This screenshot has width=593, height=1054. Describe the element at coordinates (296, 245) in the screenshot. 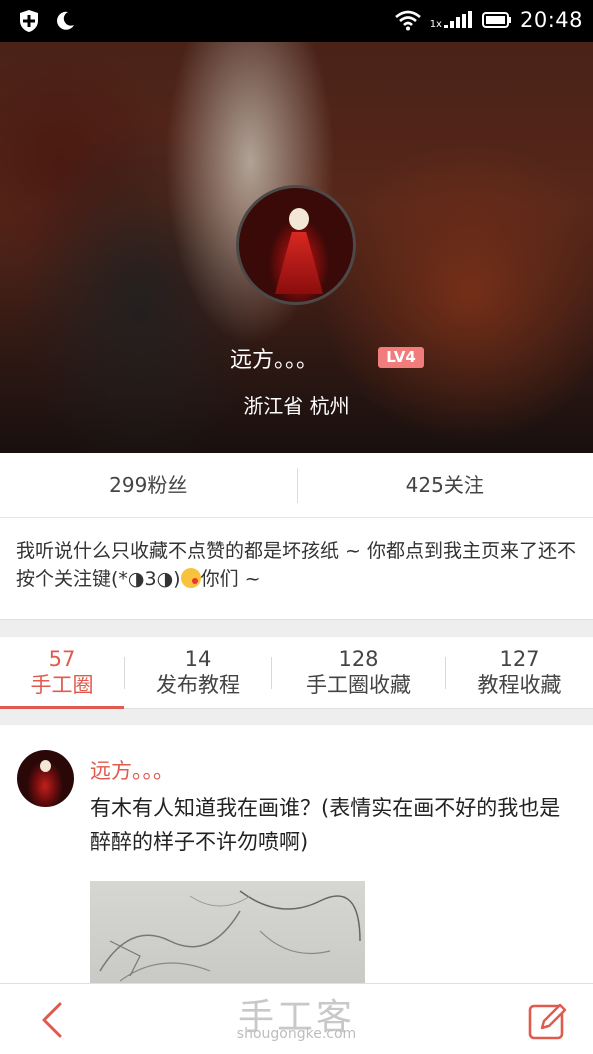

I see `profile-avatar` at that location.